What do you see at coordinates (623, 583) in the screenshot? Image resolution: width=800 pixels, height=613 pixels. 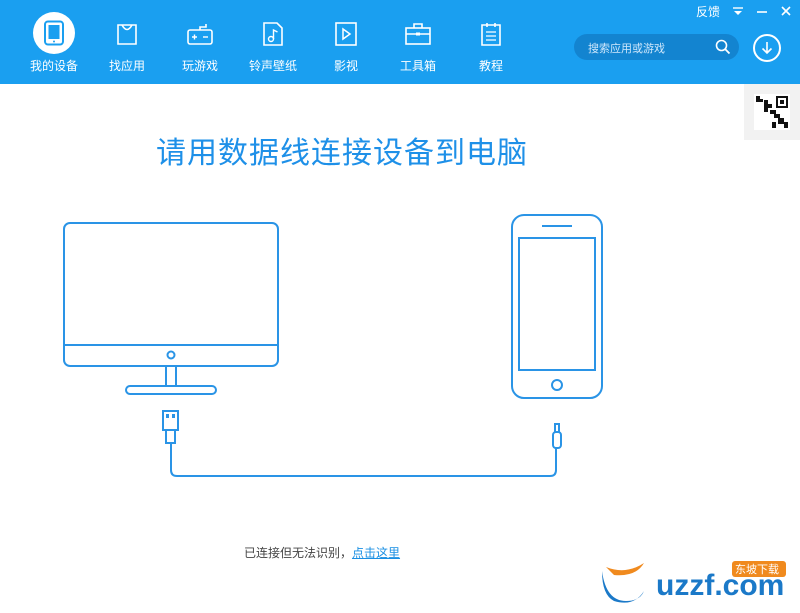 I see `watermark-logo` at bounding box center [623, 583].